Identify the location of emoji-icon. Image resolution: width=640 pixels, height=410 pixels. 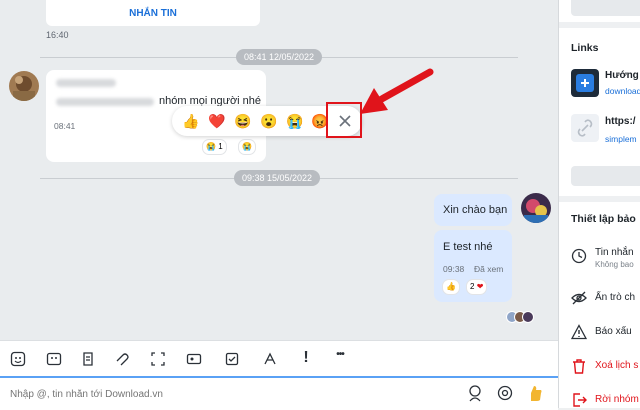
(54, 359).